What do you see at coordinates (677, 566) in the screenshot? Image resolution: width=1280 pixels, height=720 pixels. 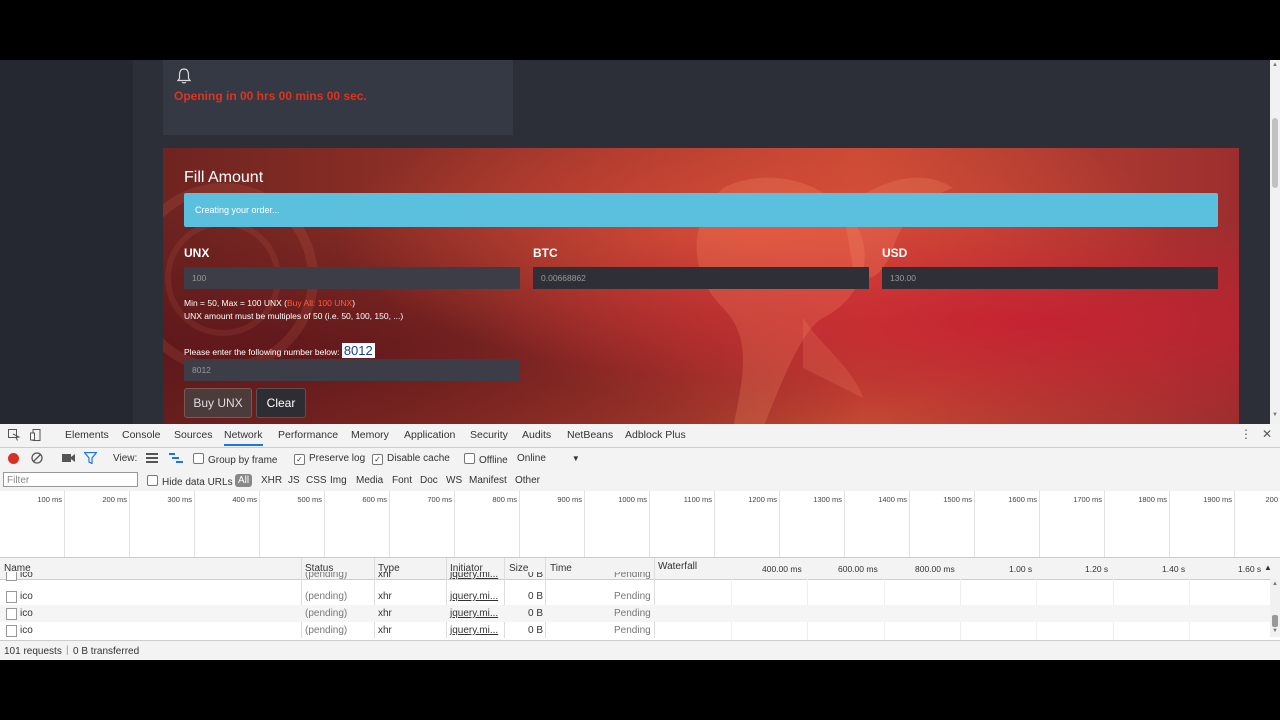 I see `column-waterfall: Waterfall` at bounding box center [677, 566].